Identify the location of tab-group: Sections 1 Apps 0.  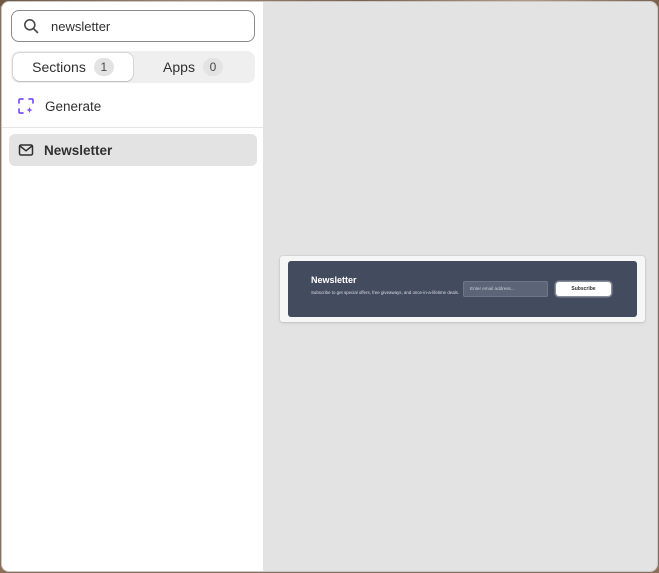
(133, 67).